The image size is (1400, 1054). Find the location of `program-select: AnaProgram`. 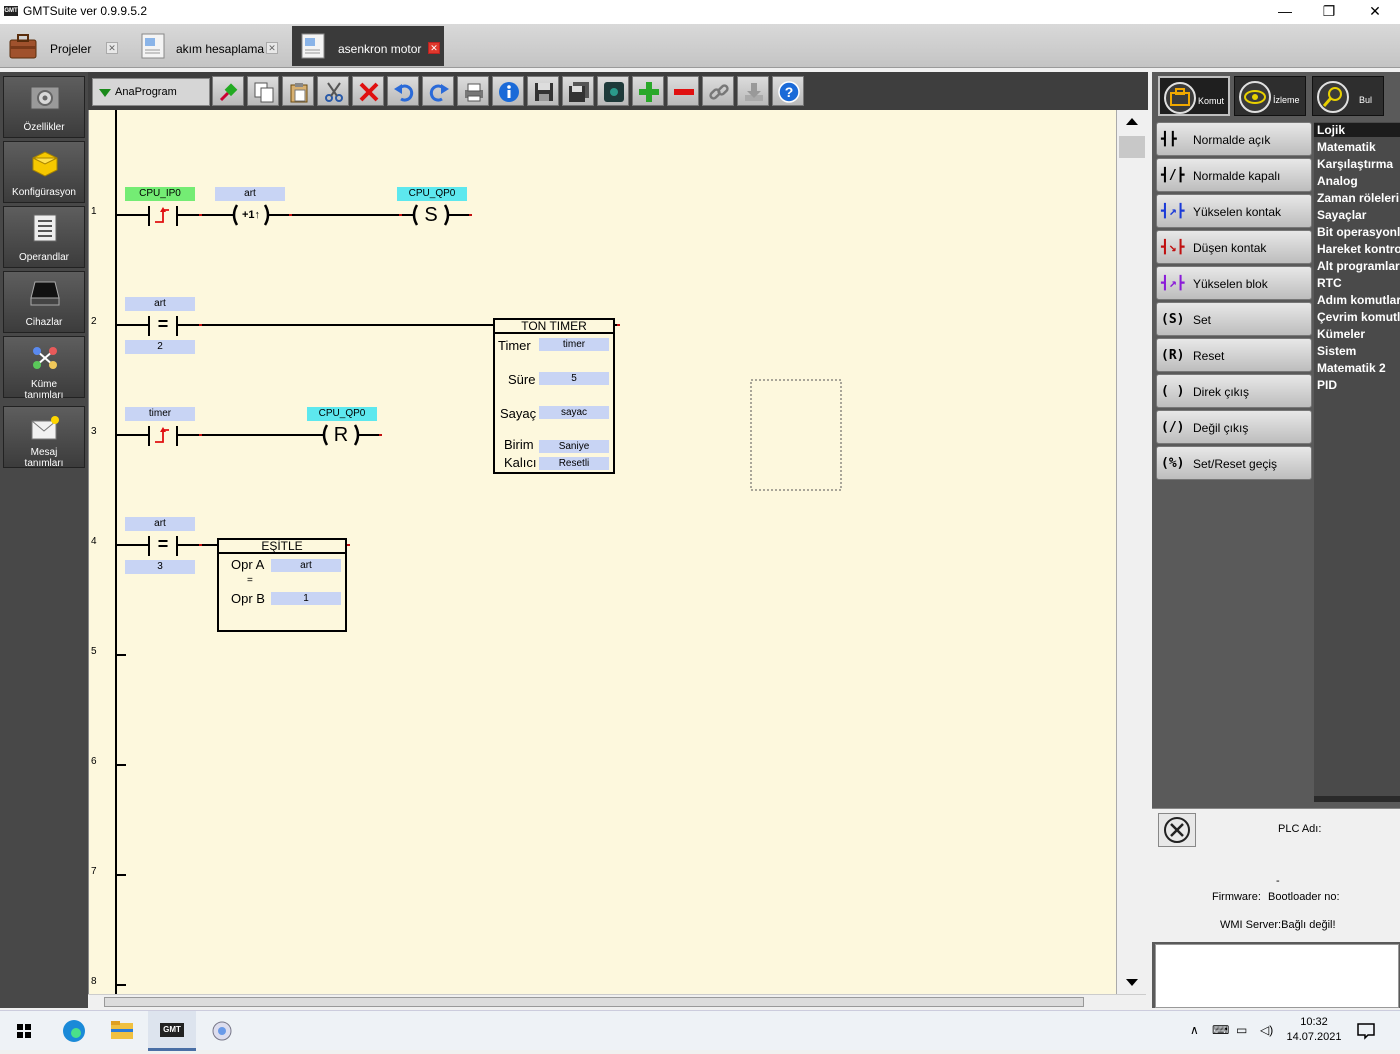

program-select: AnaProgram is located at coordinates (151, 92).